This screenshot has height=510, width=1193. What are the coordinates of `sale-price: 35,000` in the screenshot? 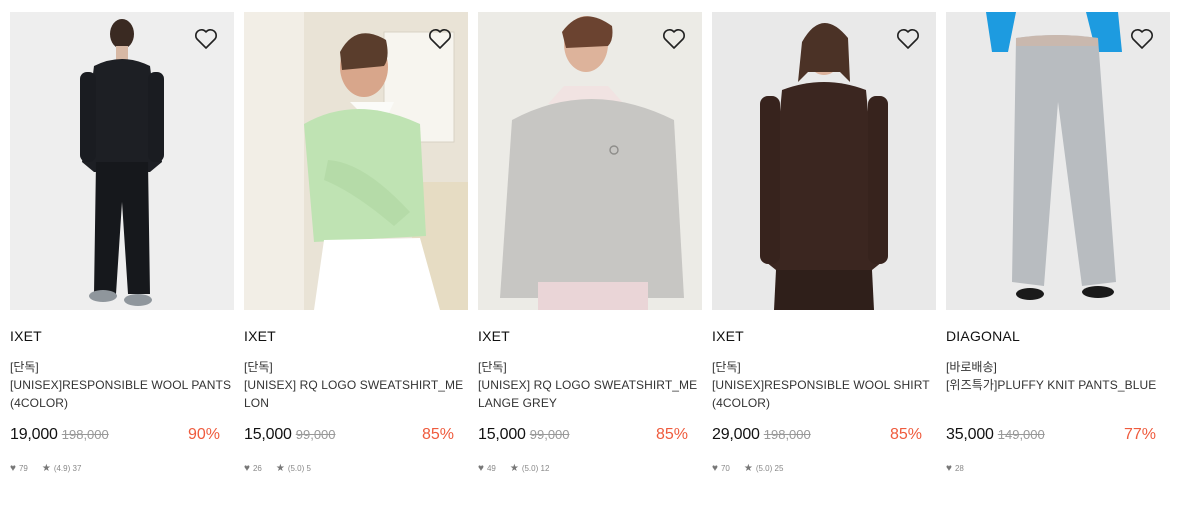 It's located at (970, 434).